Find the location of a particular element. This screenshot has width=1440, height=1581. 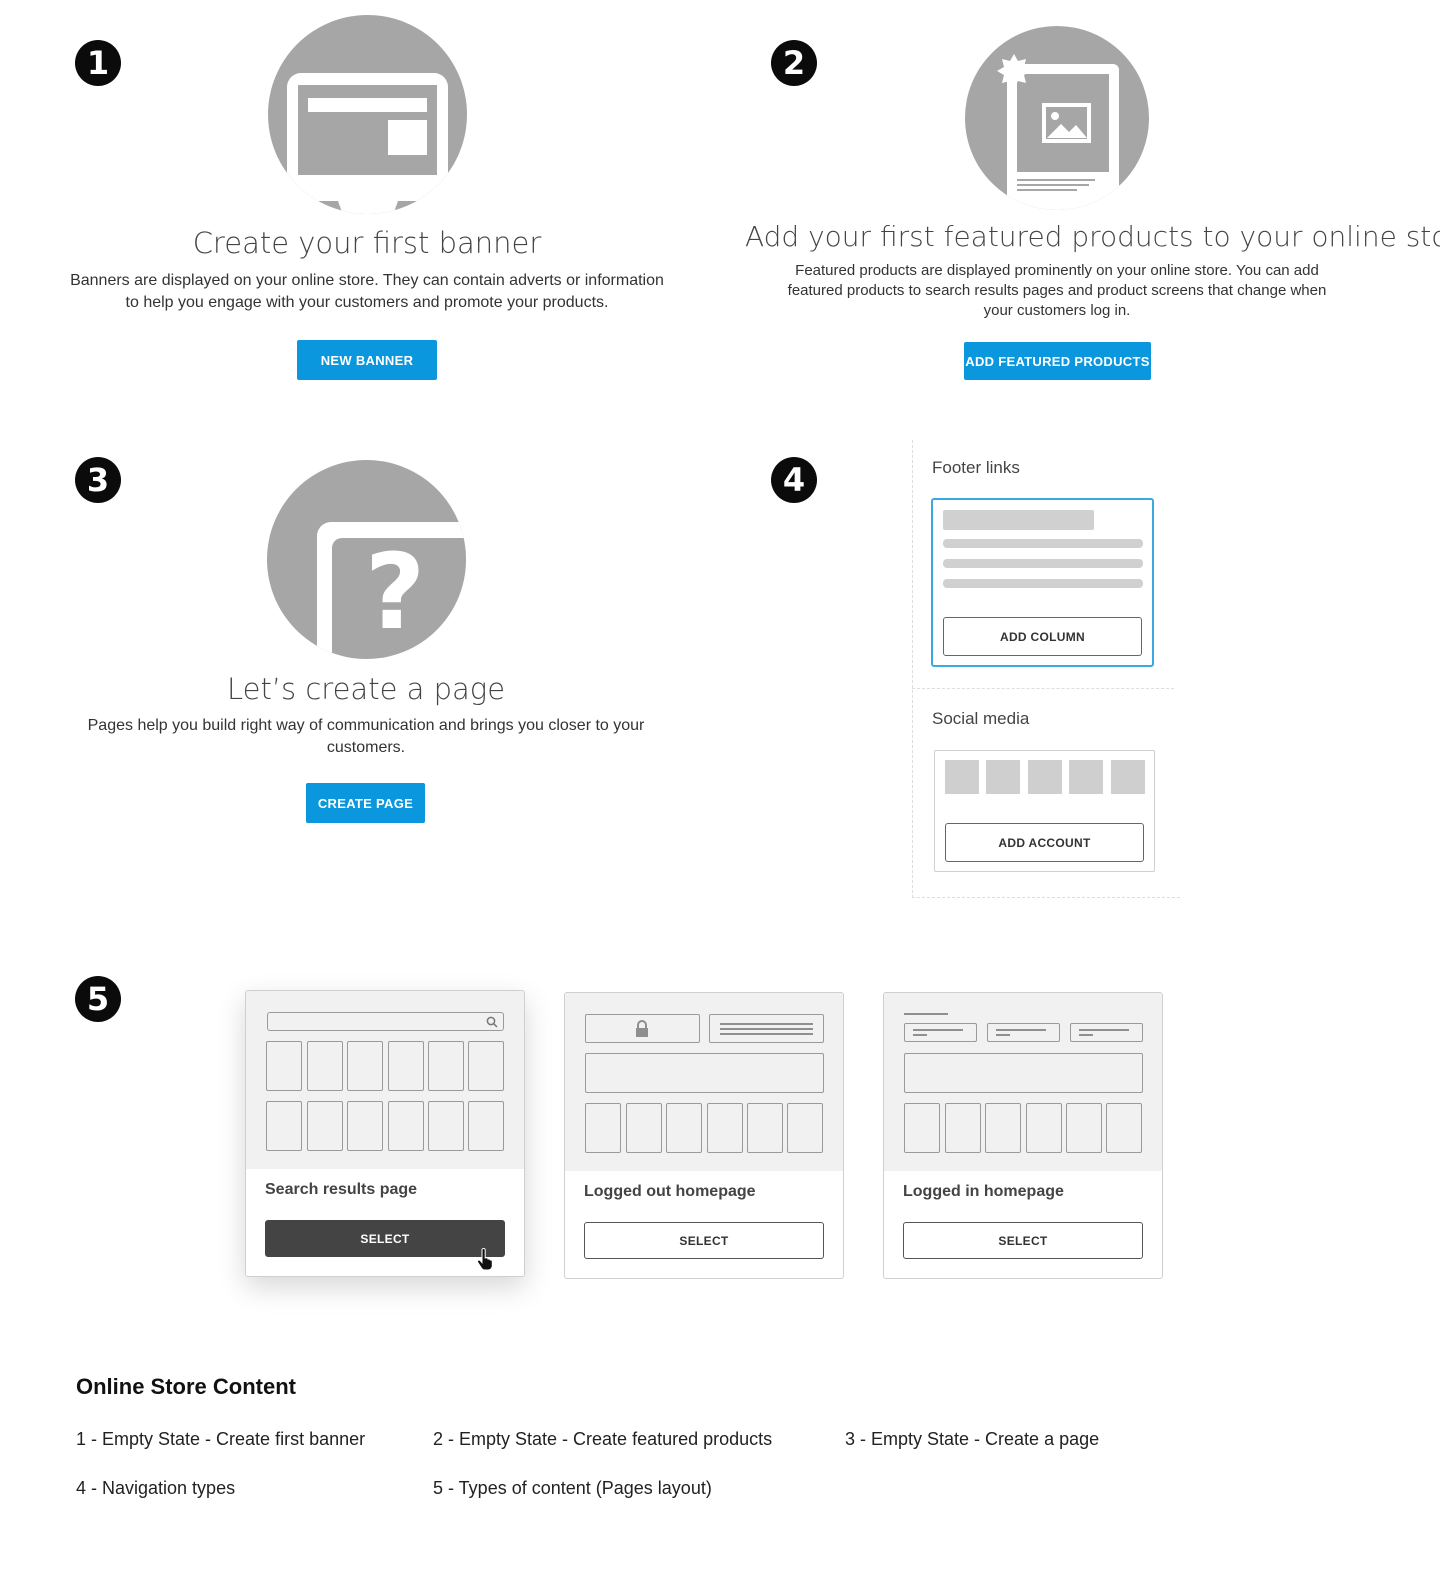

step-number-4: 4 is located at coordinates (794, 480).